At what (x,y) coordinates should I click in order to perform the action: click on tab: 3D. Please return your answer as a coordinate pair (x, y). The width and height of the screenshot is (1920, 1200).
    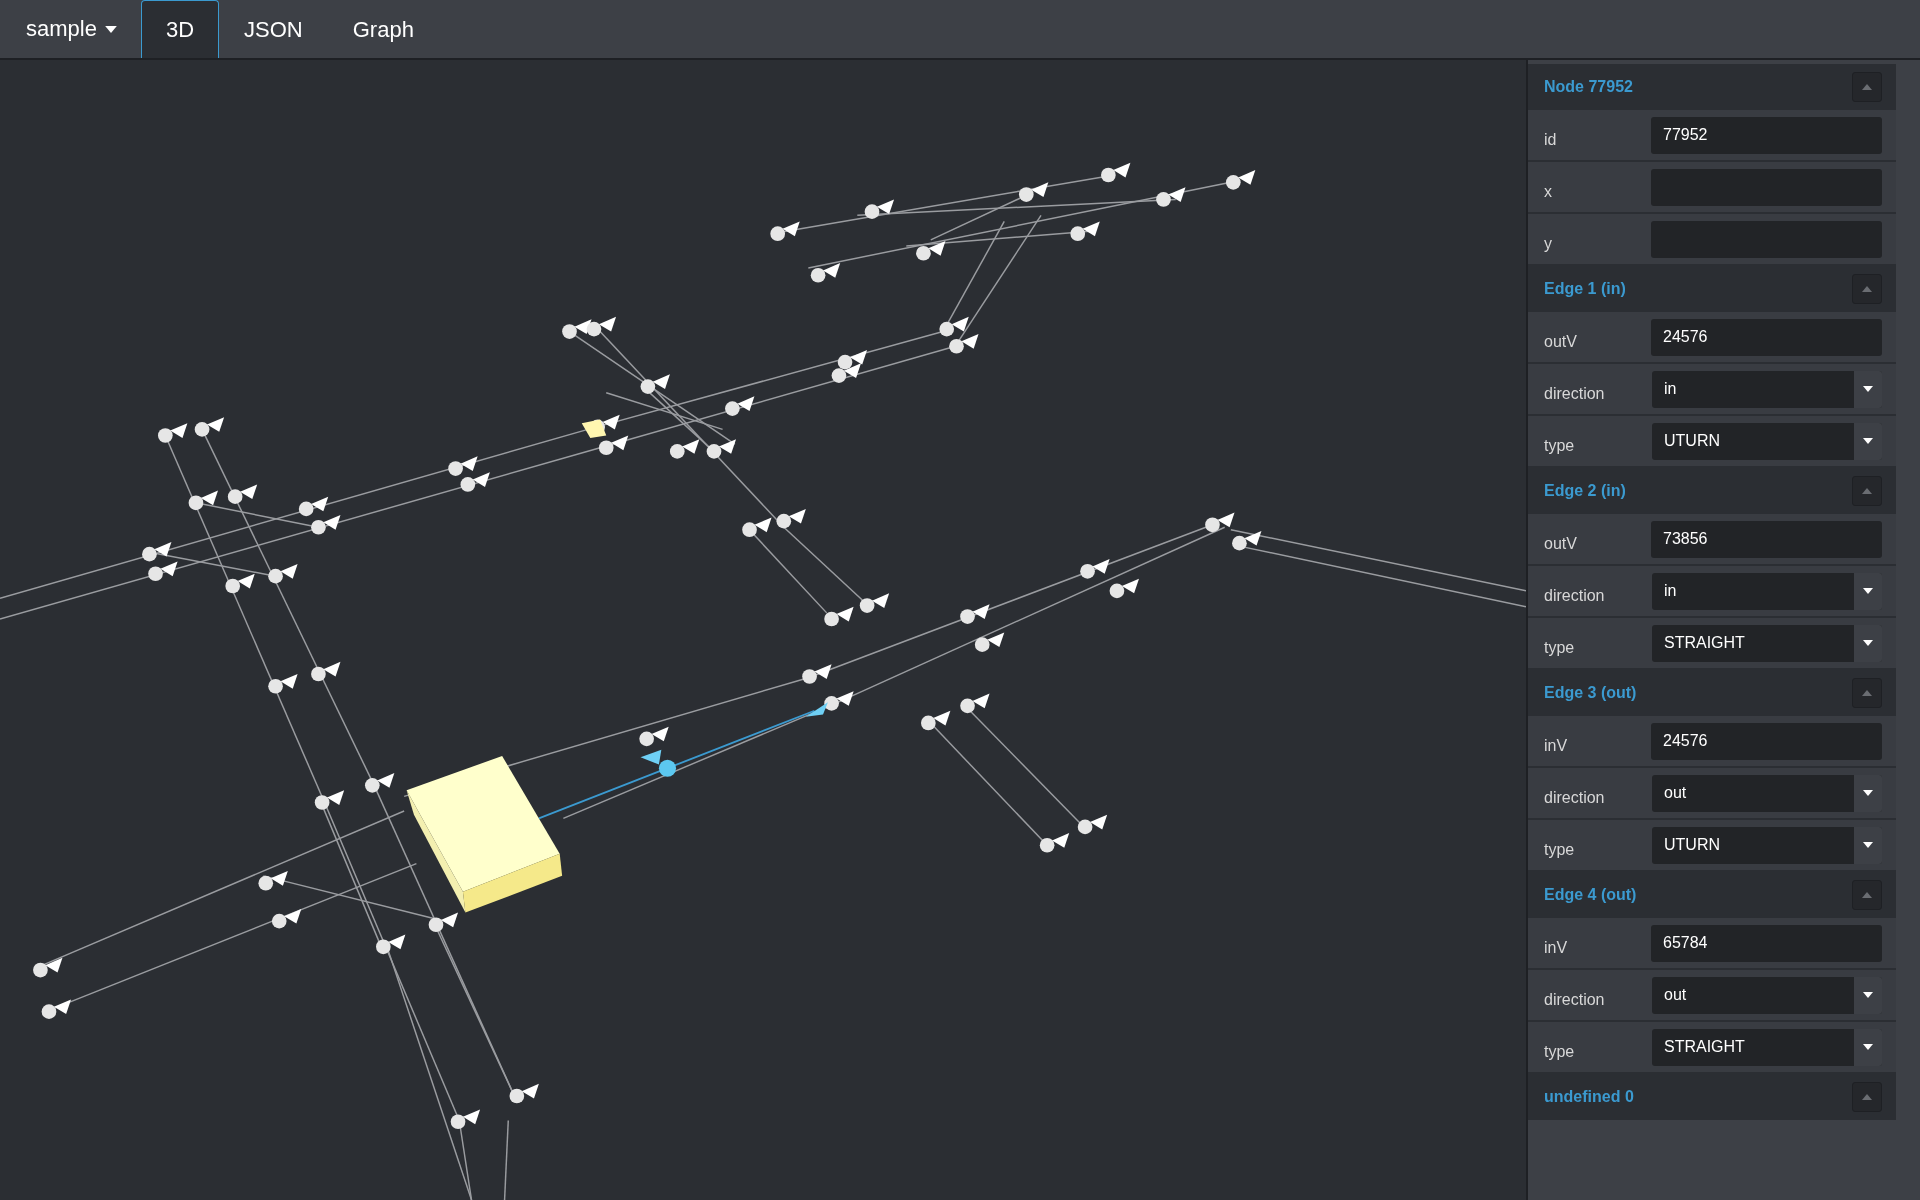
    Looking at the image, I should click on (180, 29).